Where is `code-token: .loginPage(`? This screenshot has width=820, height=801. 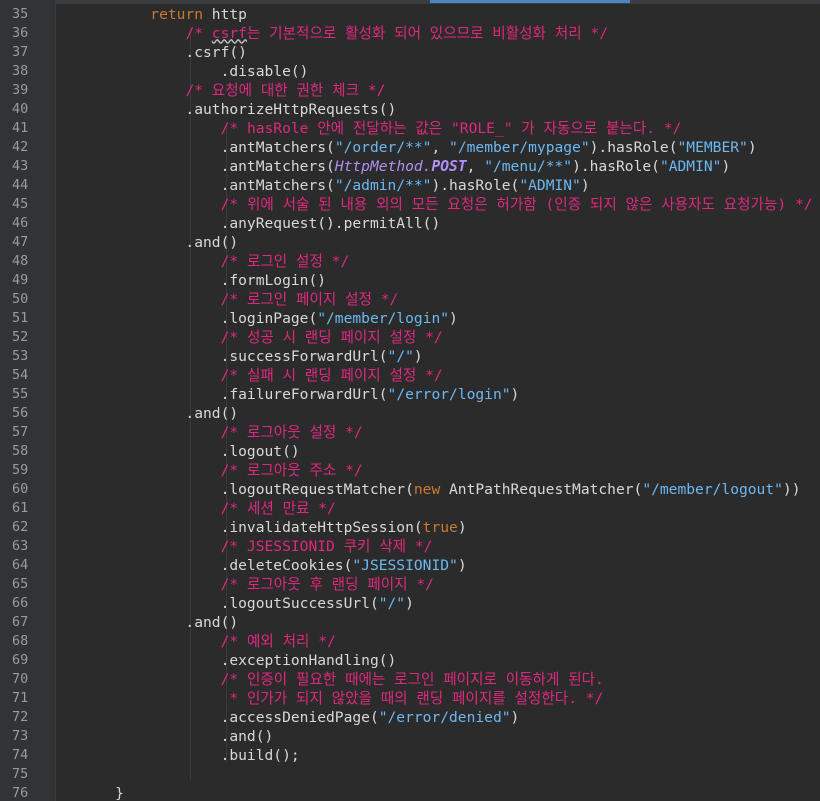
code-token: .loginPage( is located at coordinates (199, 318).